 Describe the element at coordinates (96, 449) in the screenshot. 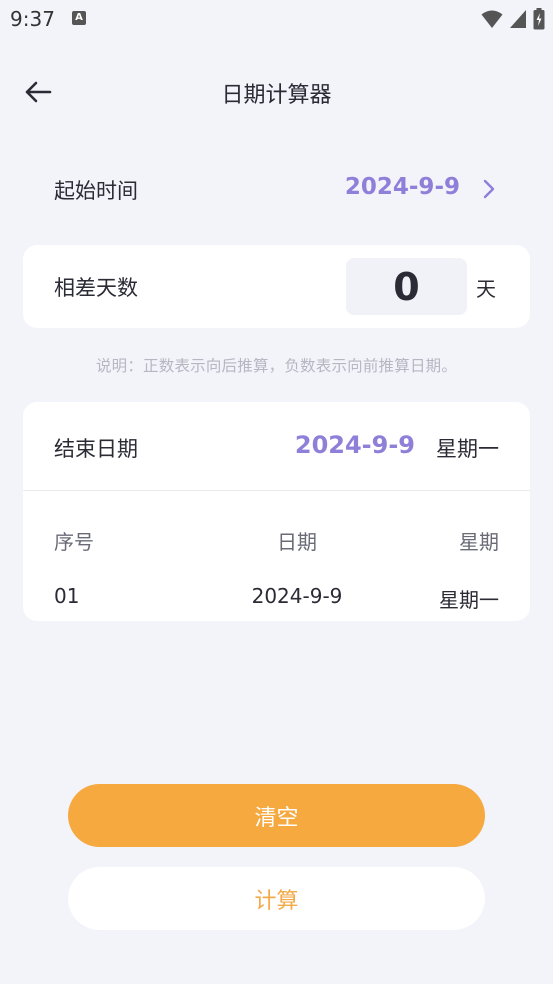

I see `end-date-label: 结束日期` at that location.